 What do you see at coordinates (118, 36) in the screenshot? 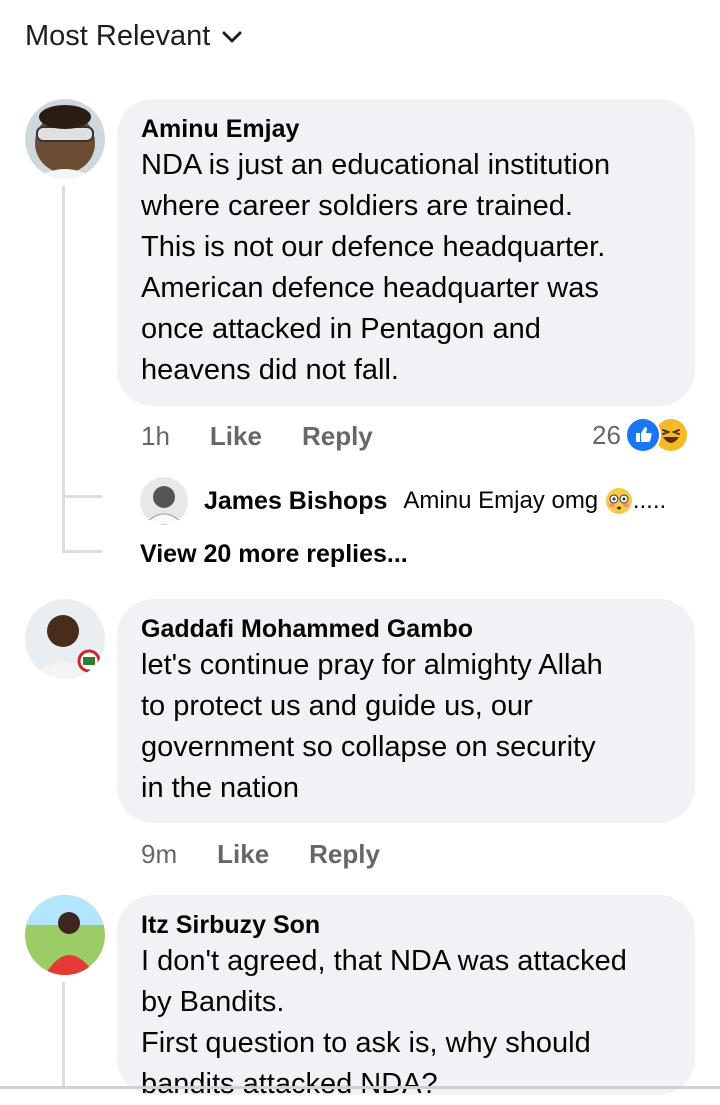
I see `sort-label: Most Relevant` at bounding box center [118, 36].